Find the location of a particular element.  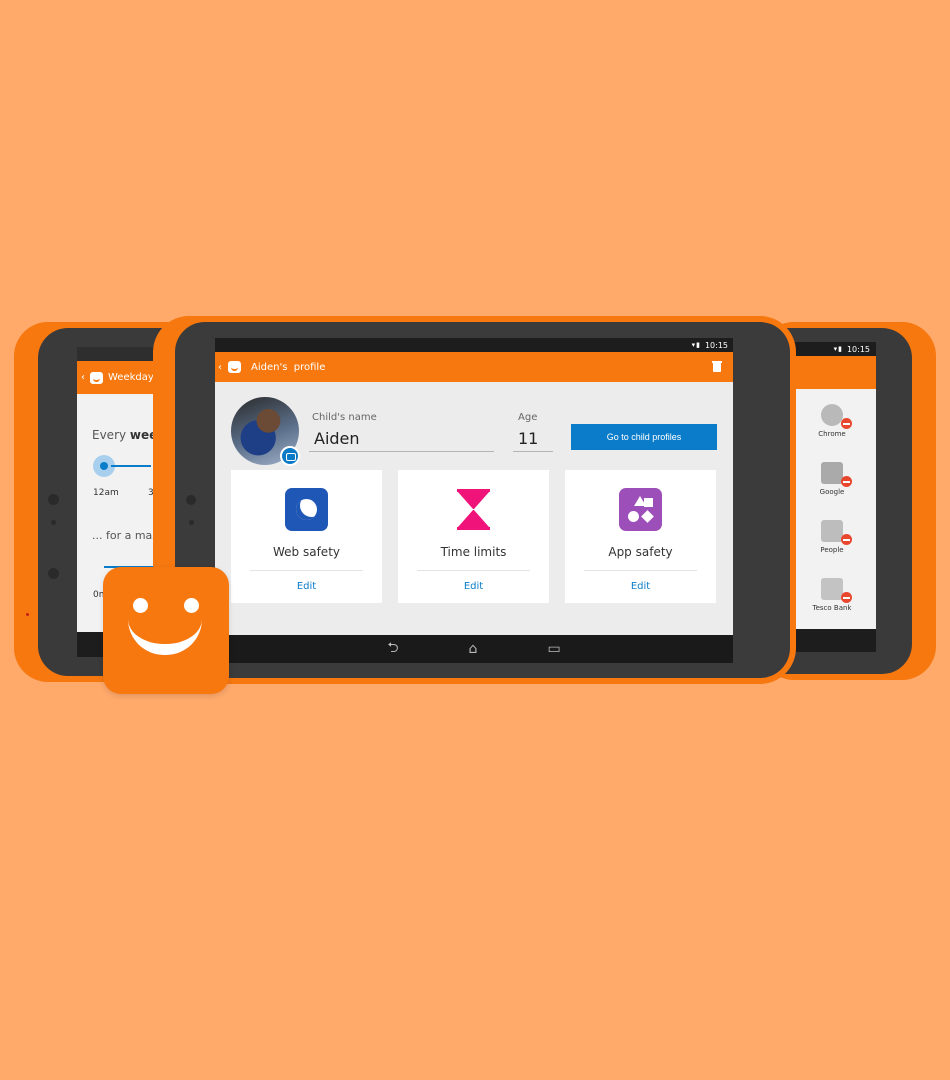

nav-home-icon: ⌂ is located at coordinates (473, 649).